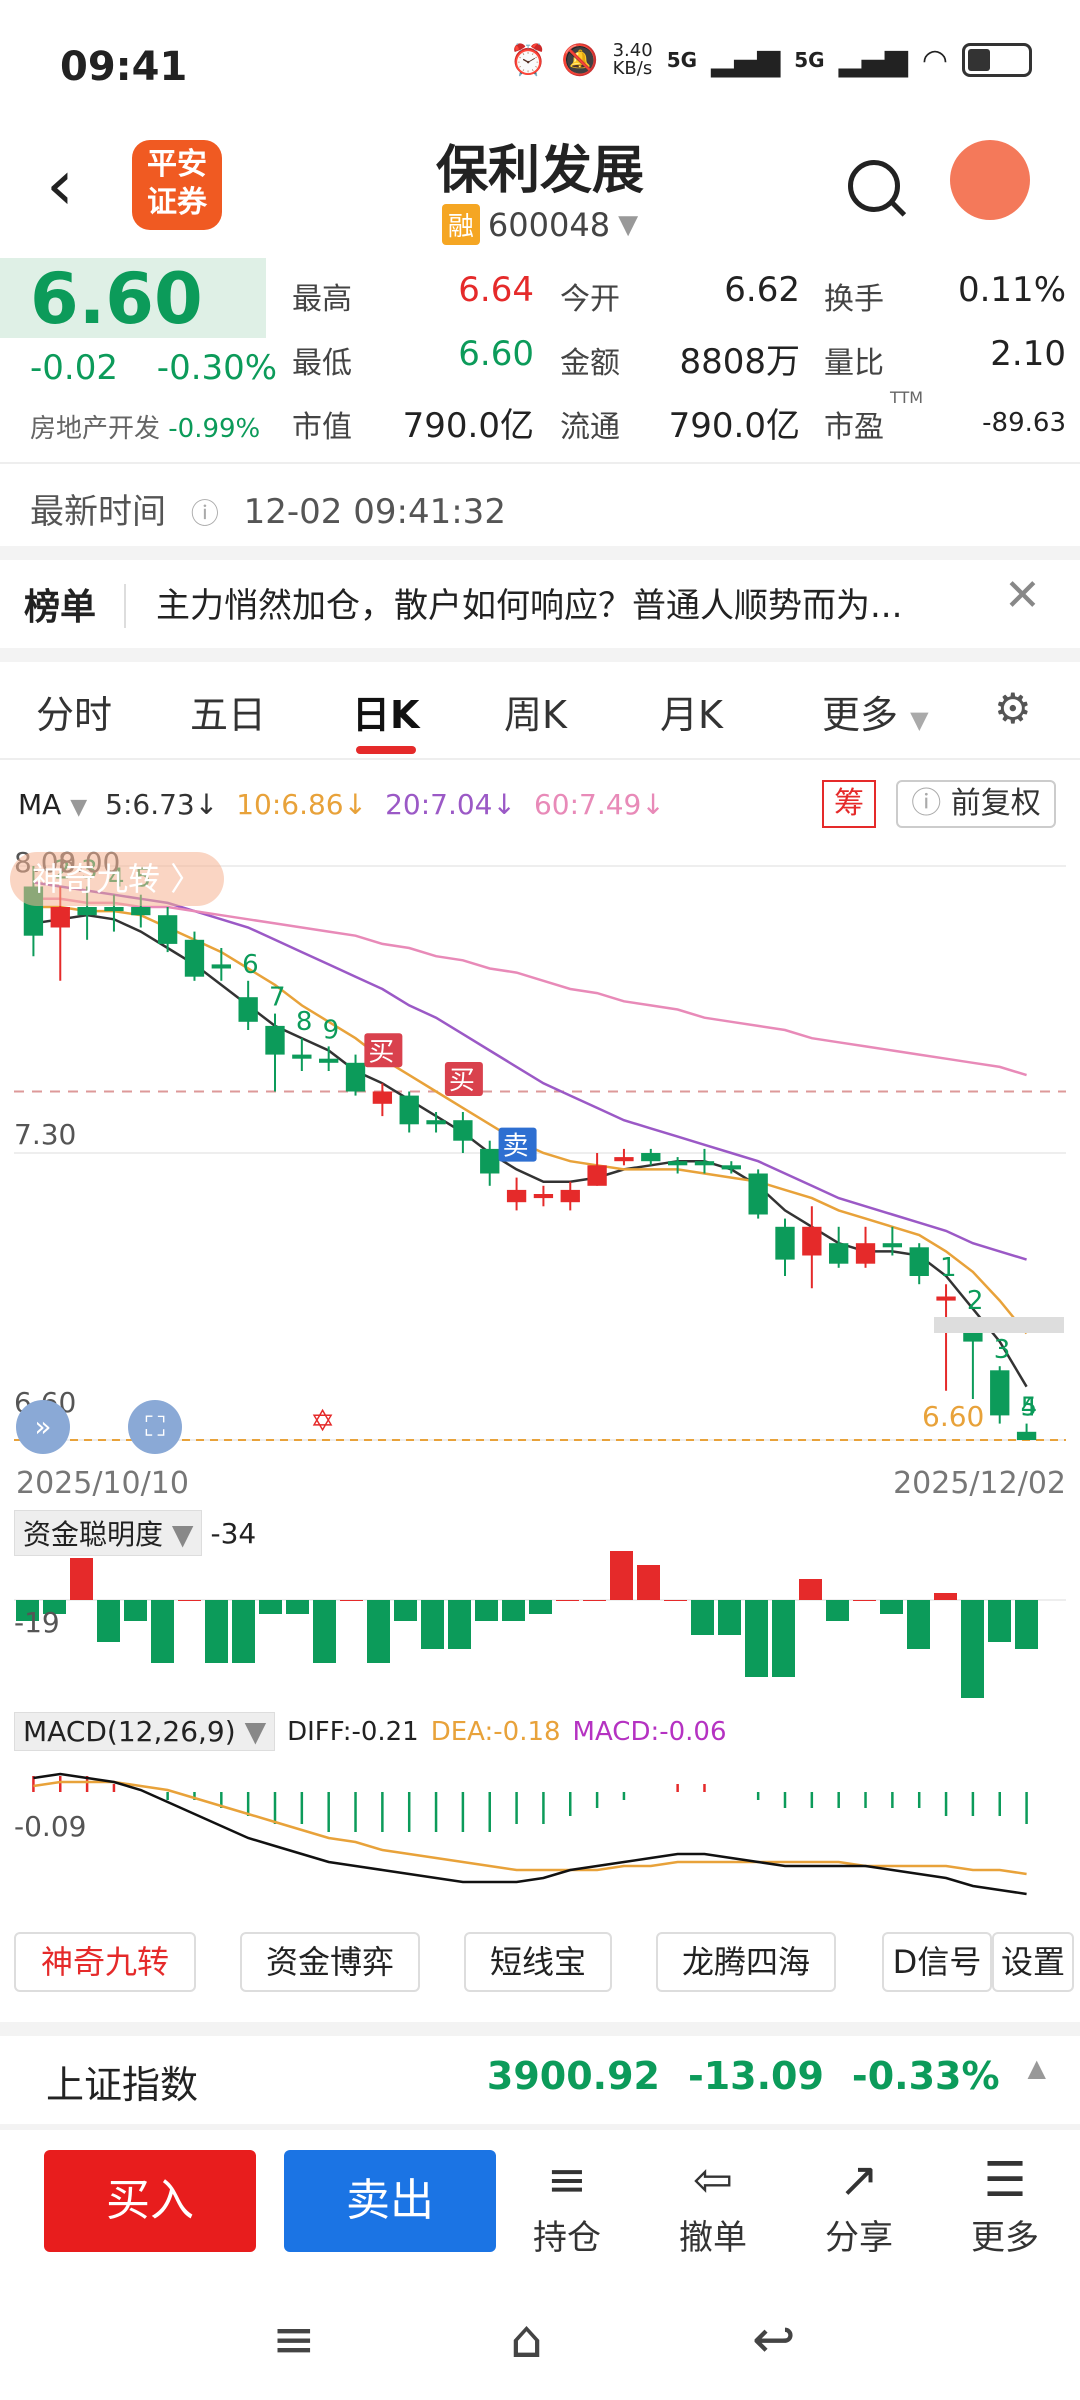  I want to click on tab-monthly-k: 月K, so click(691, 711).